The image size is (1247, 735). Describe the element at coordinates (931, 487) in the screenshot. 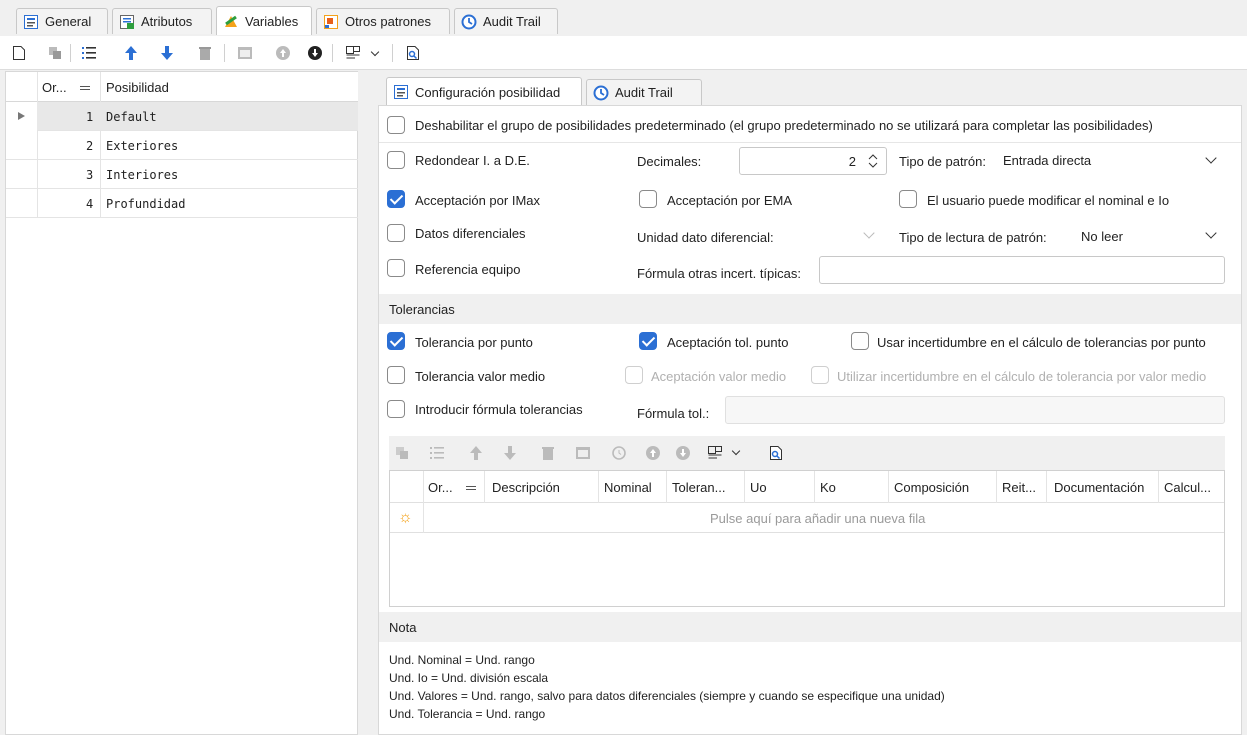

I see `column-header-composition: Composición` at that location.